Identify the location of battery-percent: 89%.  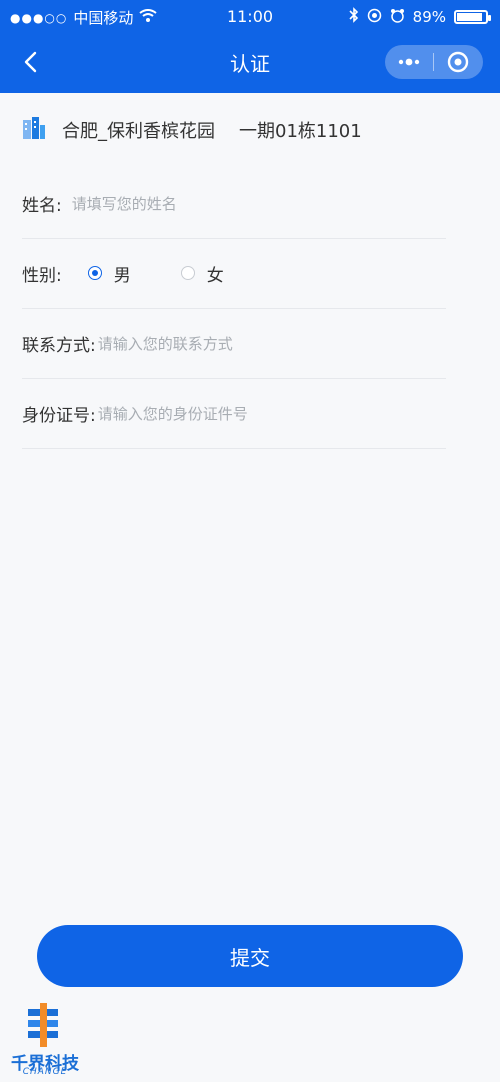
(429, 17).